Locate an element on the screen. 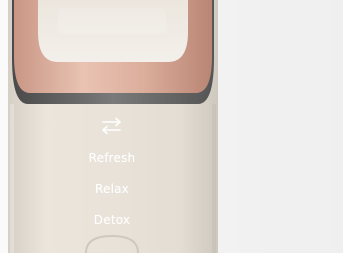 Image resolution: width=343 pixels, height=253 pixels. head-highlight is located at coordinates (112, 21).